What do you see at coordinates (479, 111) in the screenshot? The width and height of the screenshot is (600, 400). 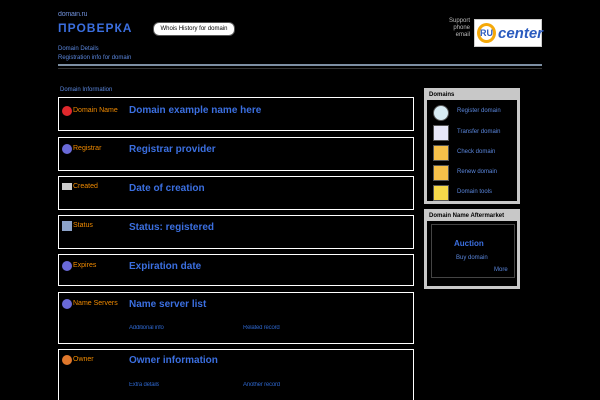 I see `side-item-register: Register domain` at bounding box center [479, 111].